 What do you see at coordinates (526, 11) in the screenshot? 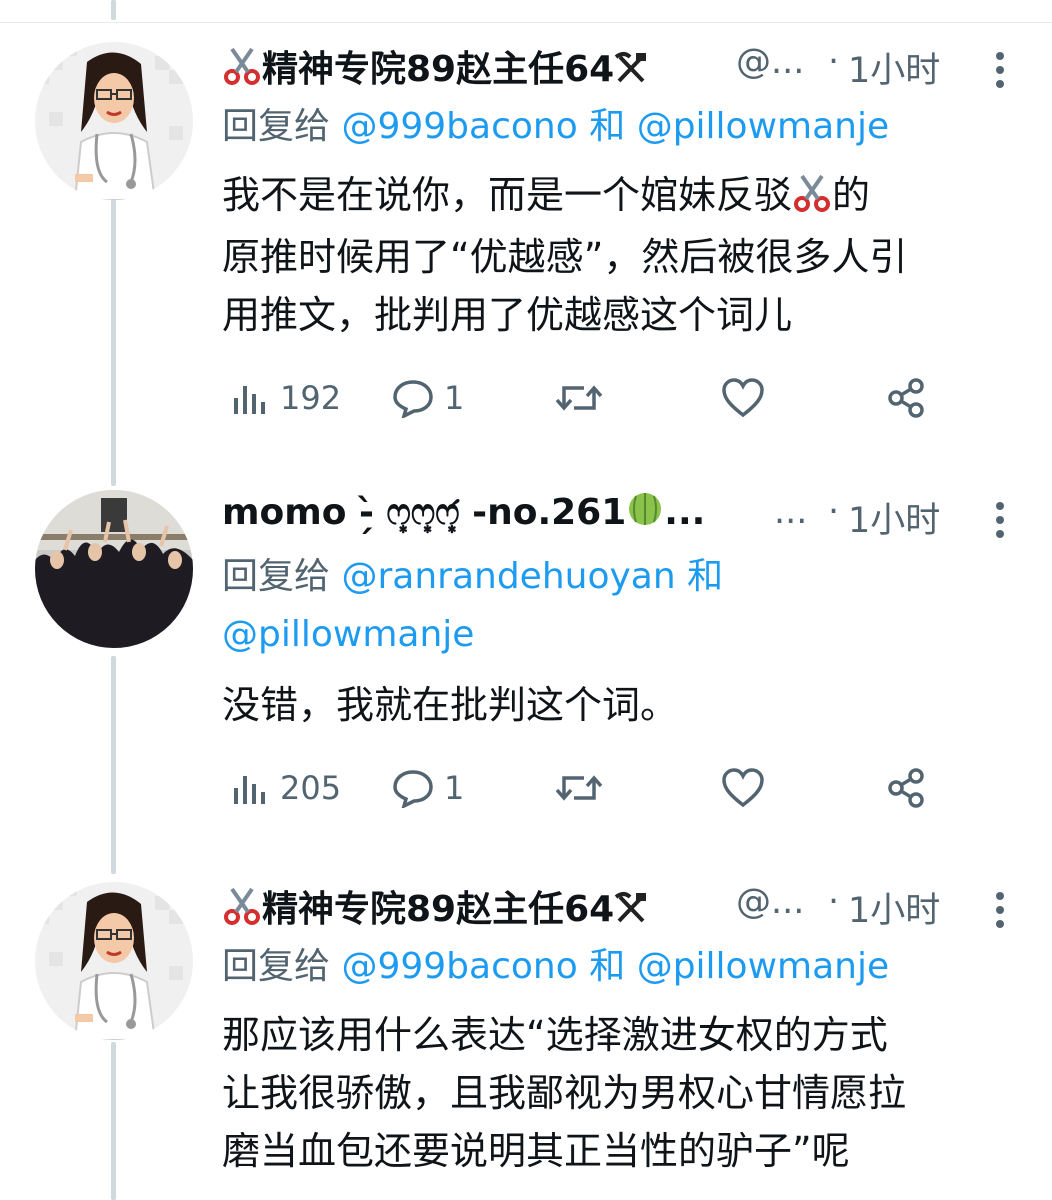
I see `top-divider` at bounding box center [526, 11].